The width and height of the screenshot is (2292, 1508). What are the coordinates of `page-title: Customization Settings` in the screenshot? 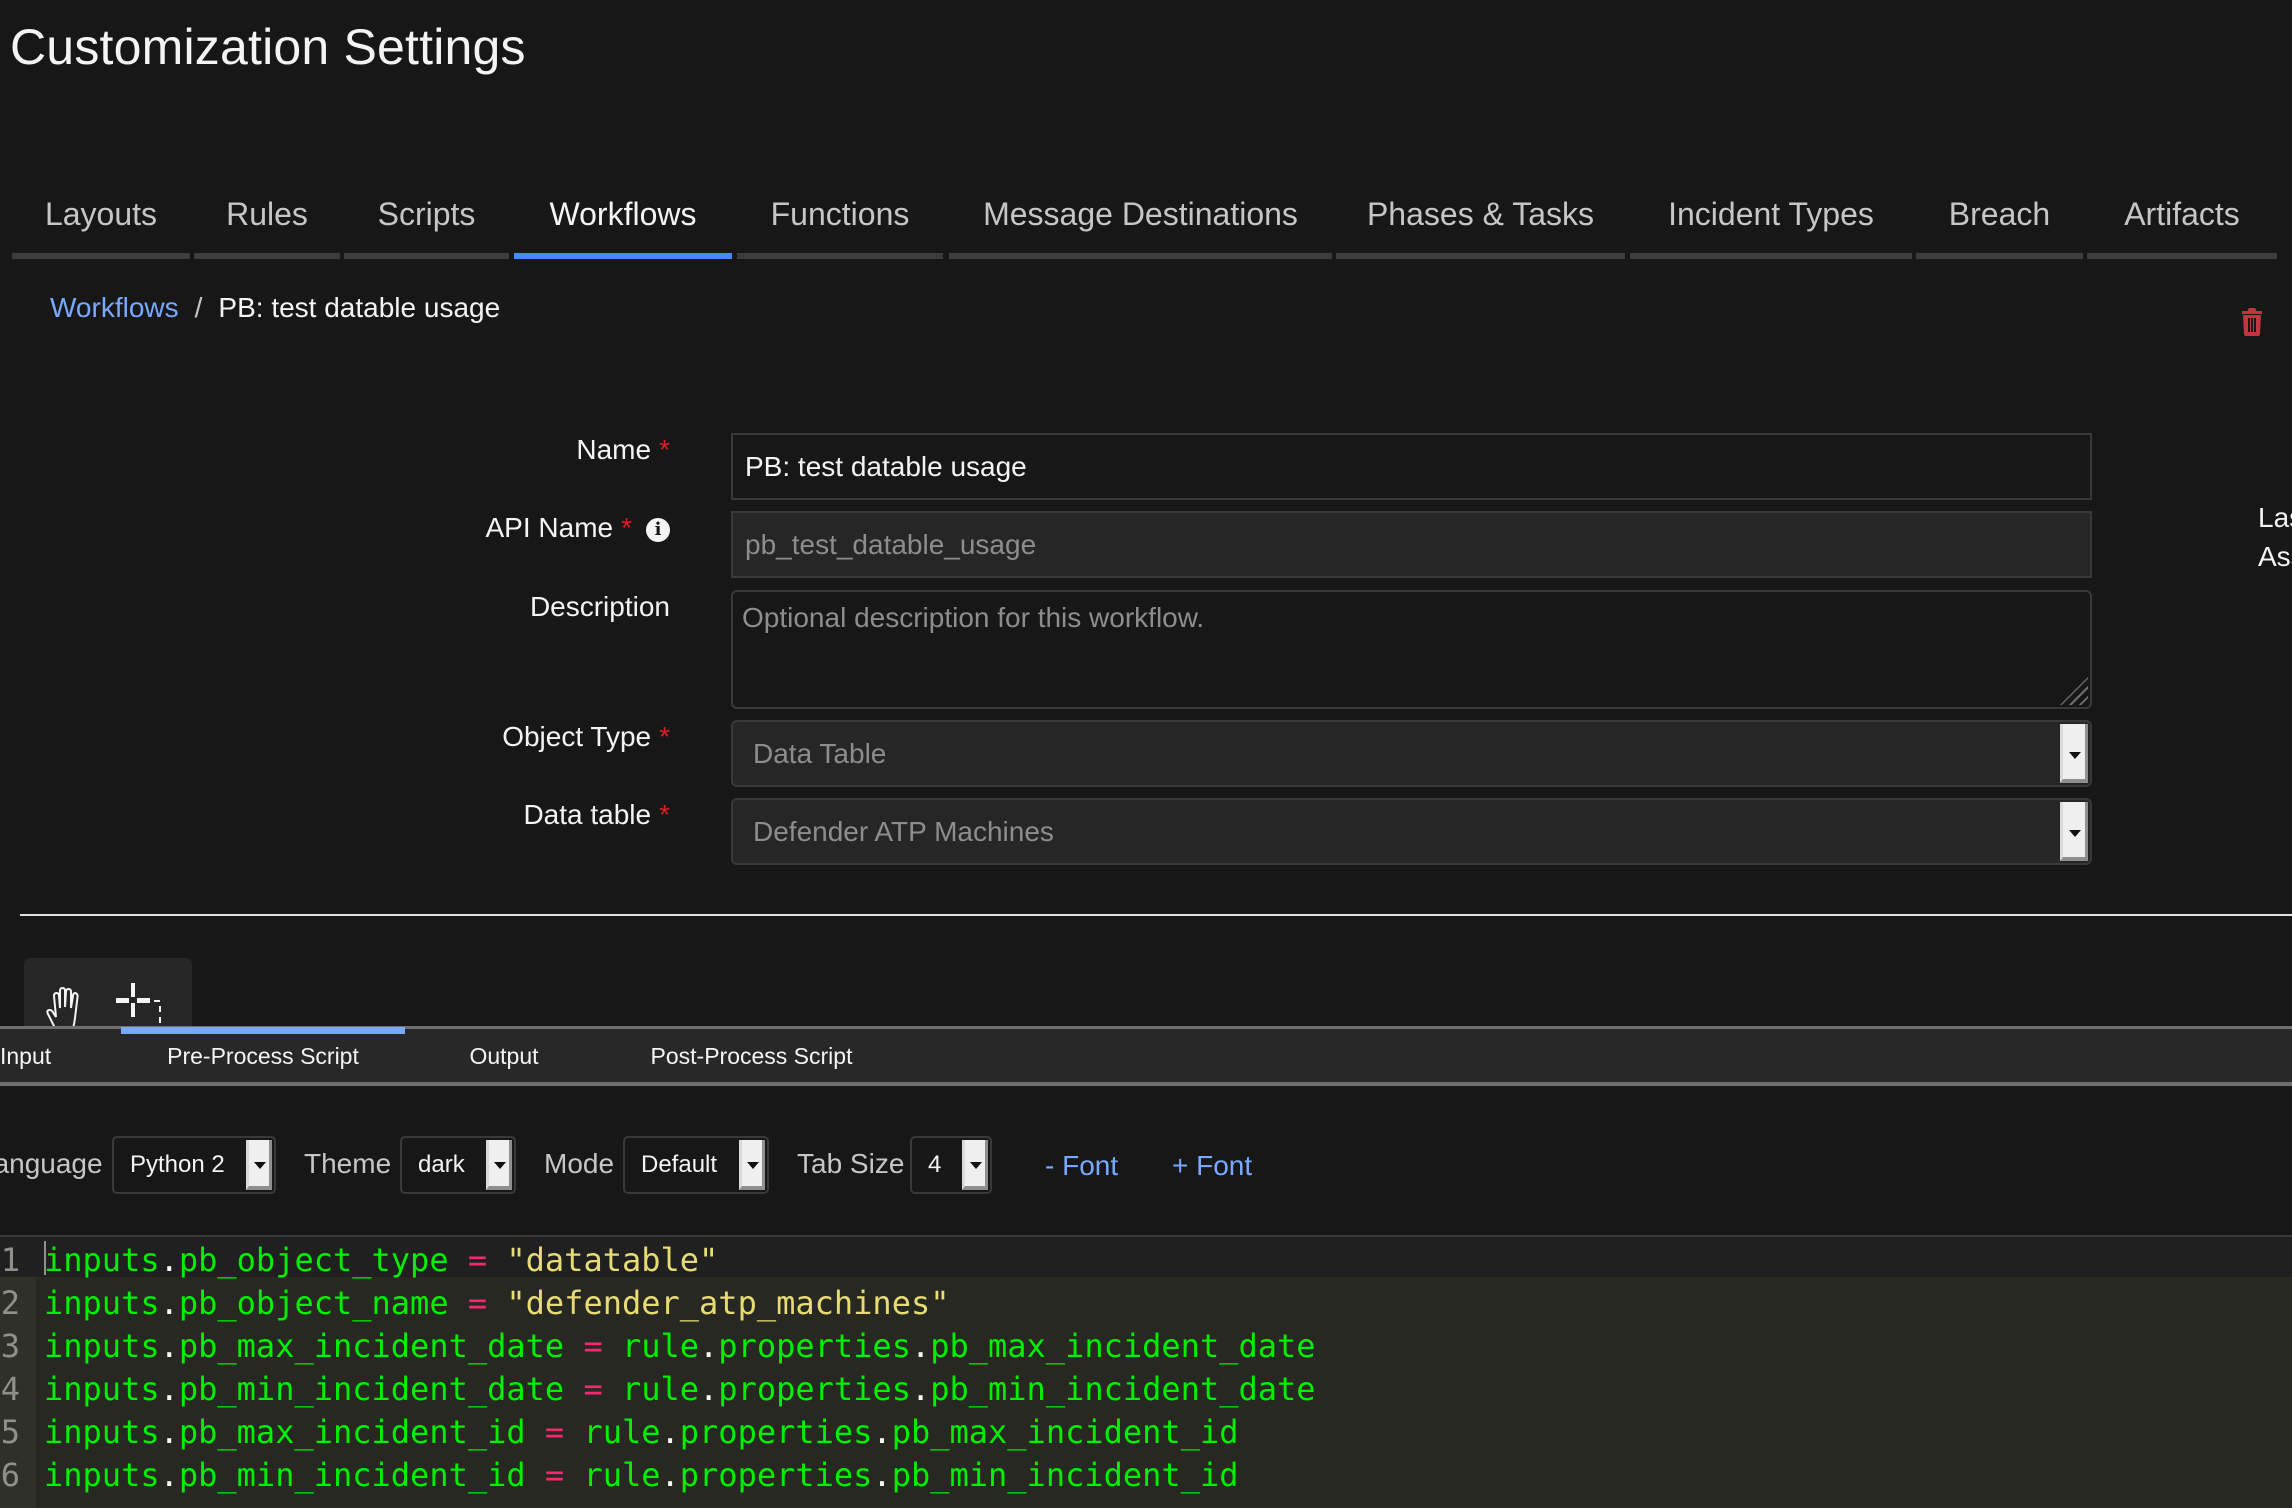 It's located at (268, 47).